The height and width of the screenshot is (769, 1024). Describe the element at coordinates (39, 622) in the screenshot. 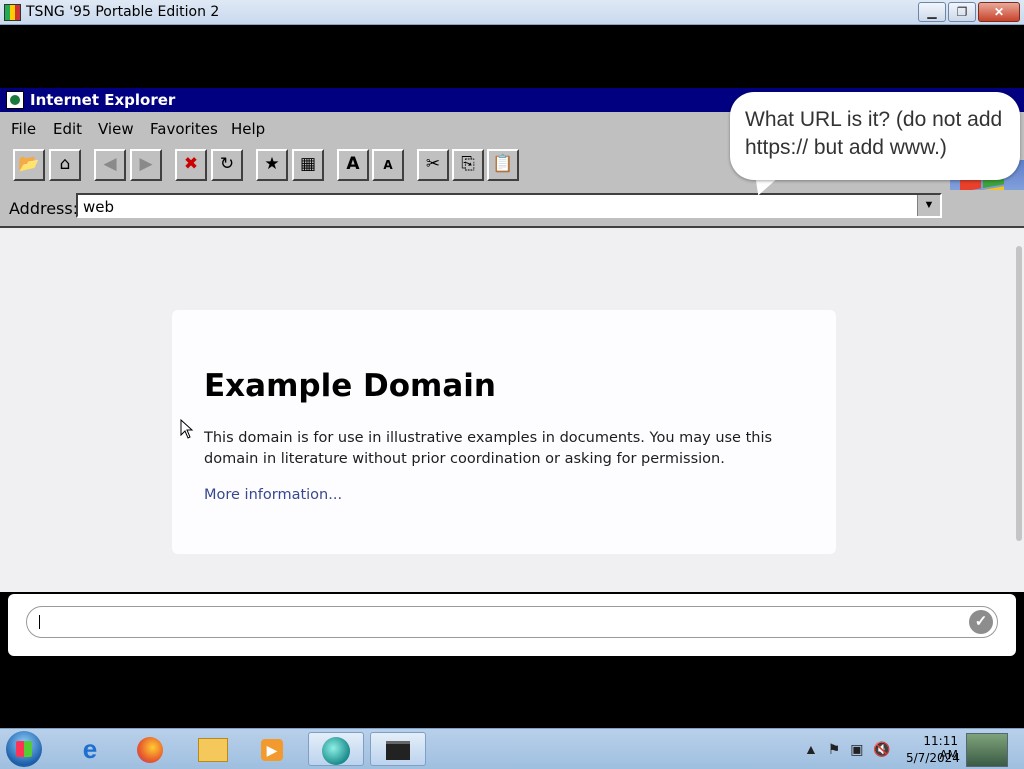

I see `text-caret` at that location.